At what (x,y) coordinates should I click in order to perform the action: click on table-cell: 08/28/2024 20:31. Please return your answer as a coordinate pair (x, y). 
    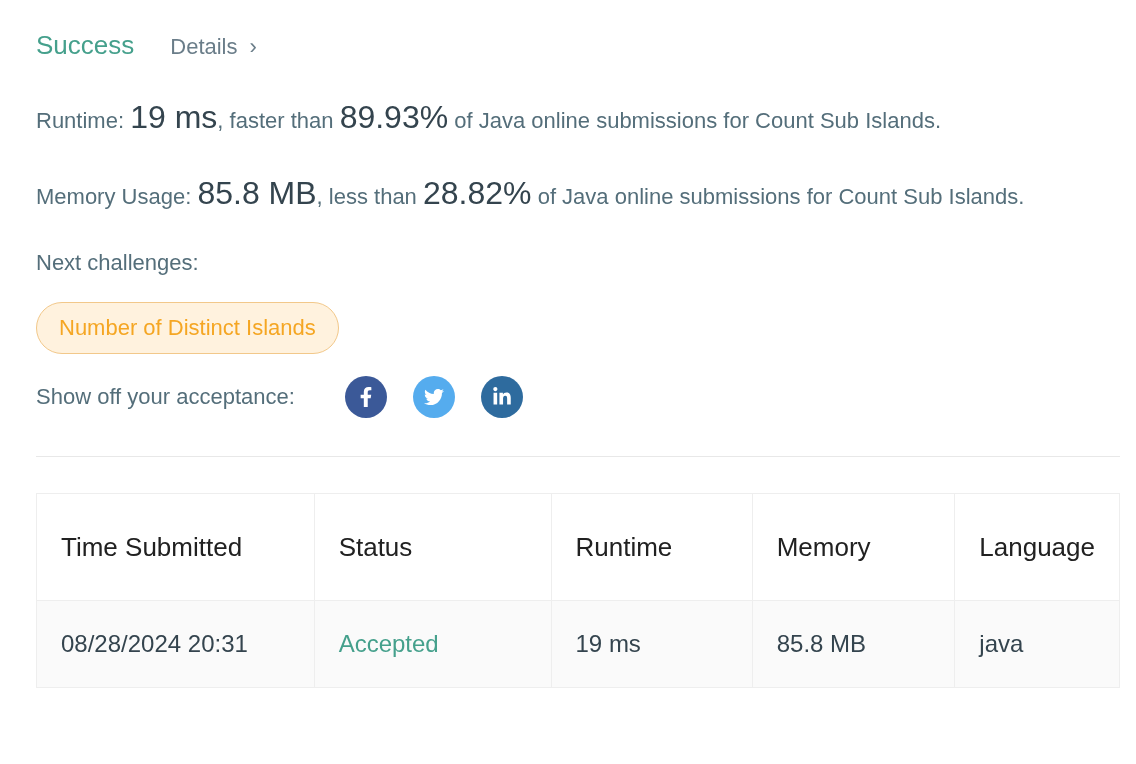
    Looking at the image, I should click on (175, 644).